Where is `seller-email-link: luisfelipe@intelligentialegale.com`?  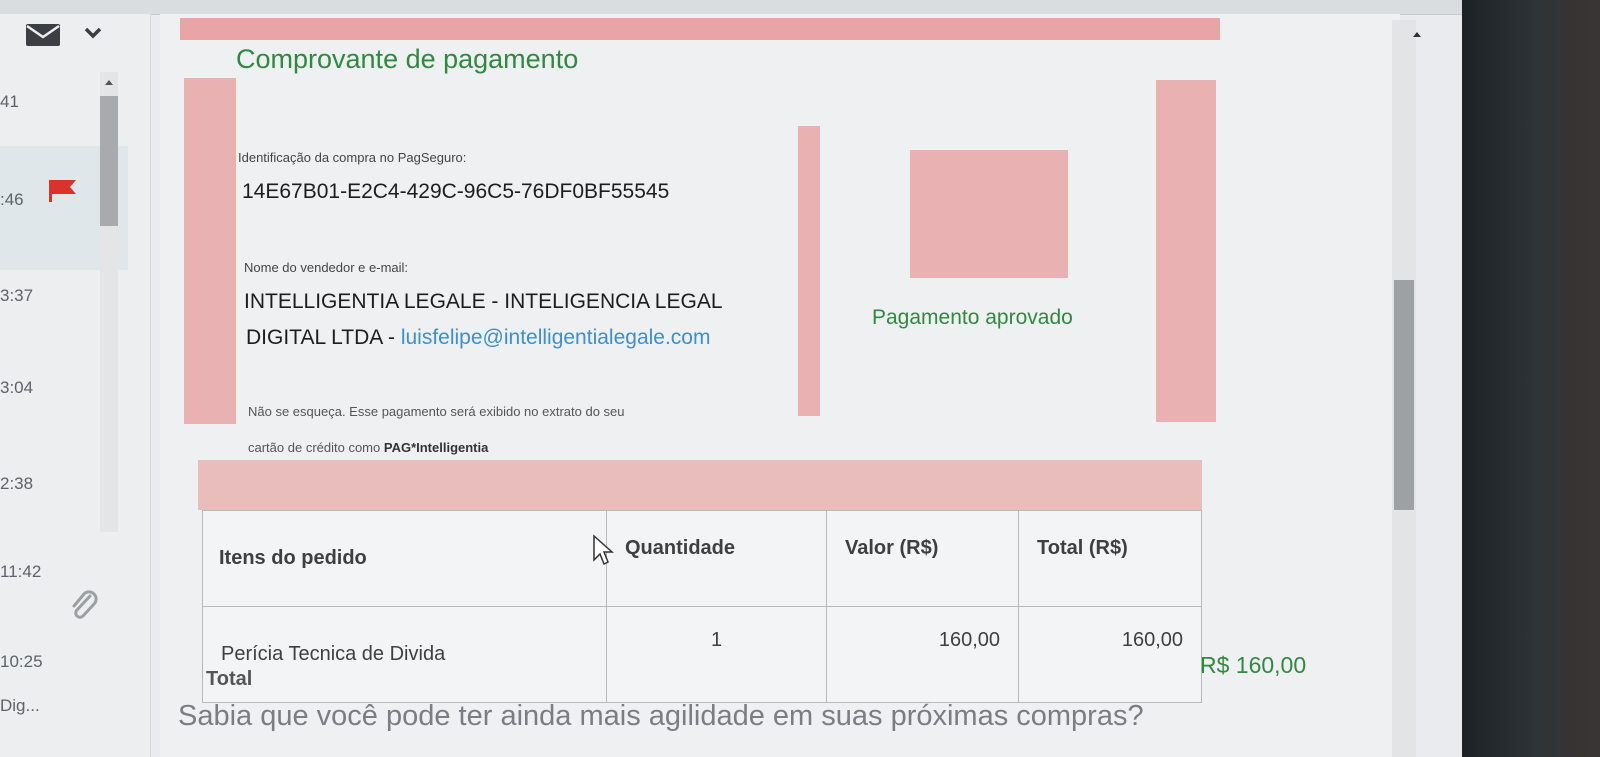
seller-email-link: luisfelipe@intelligentialegale.com is located at coordinates (556, 337).